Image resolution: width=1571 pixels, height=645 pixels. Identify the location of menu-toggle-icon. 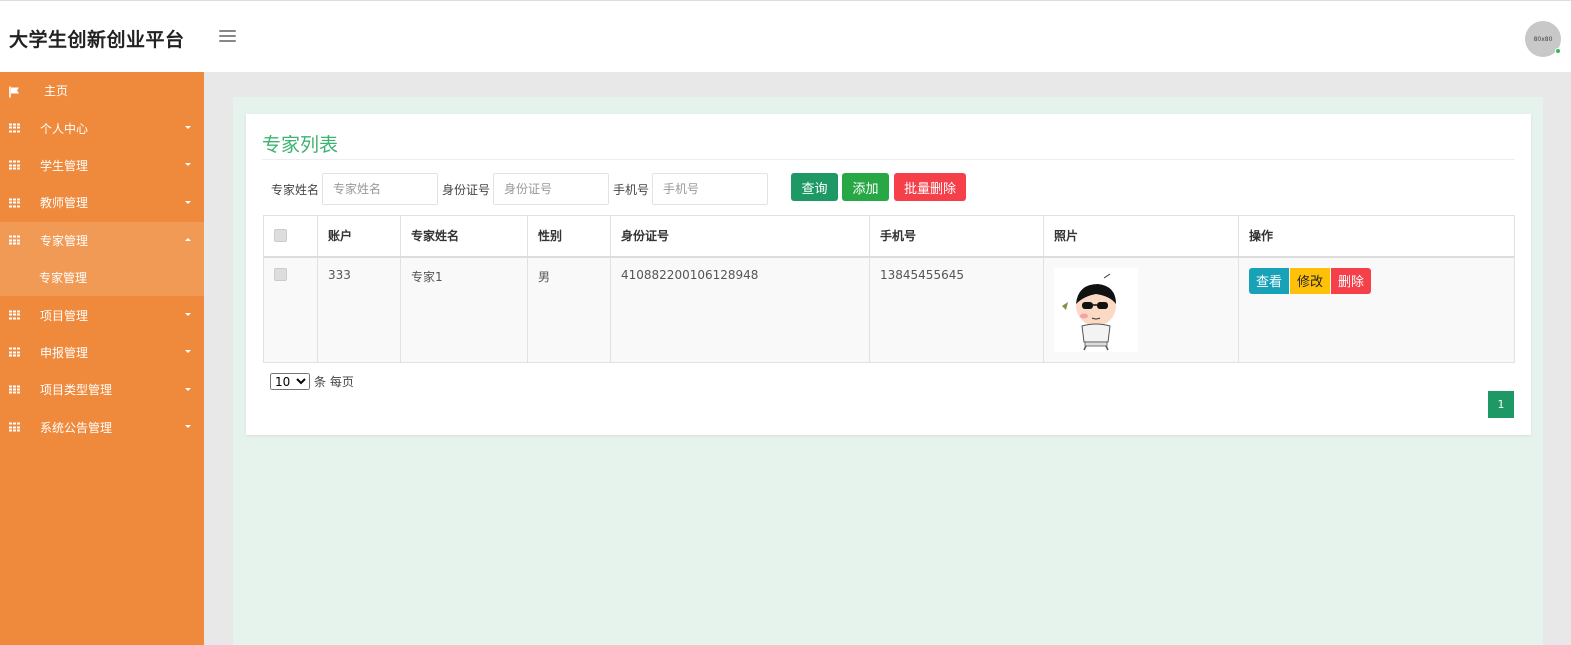
(227, 37).